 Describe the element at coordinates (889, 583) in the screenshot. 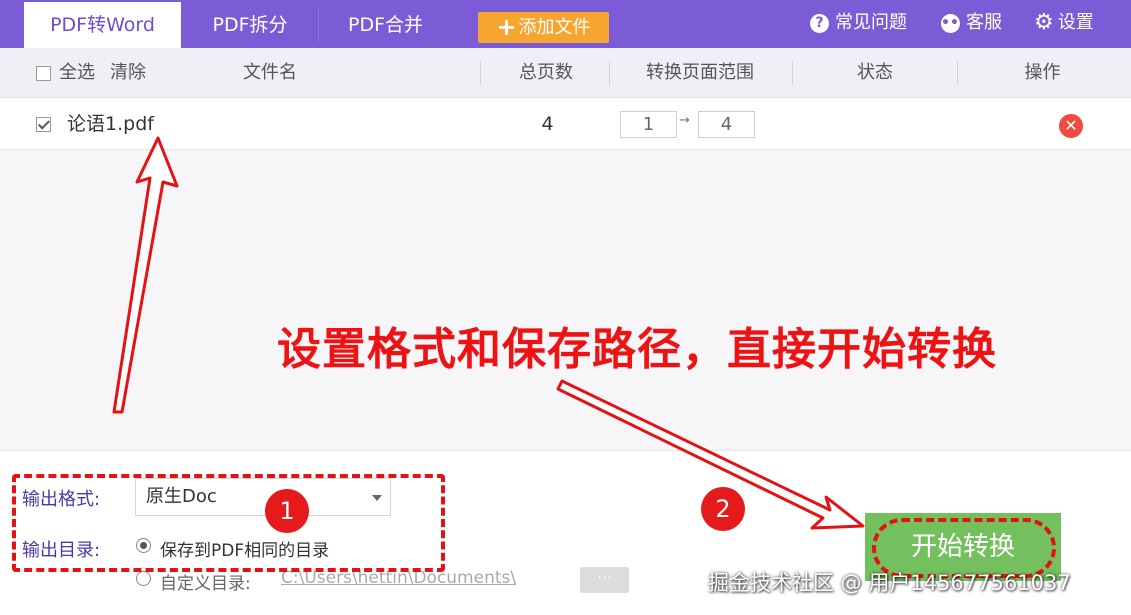

I see `watermark: 掘金技术社区 @ 用户145677561037` at that location.